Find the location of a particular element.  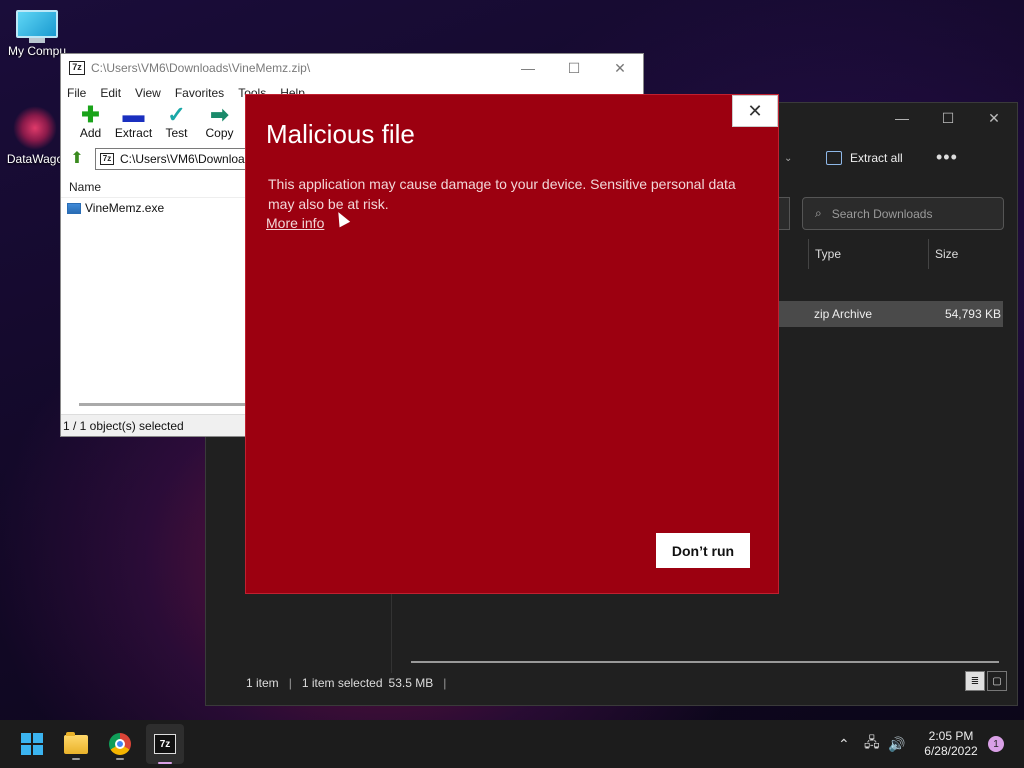

dont-run-button: Don’t run is located at coordinates (703, 550).